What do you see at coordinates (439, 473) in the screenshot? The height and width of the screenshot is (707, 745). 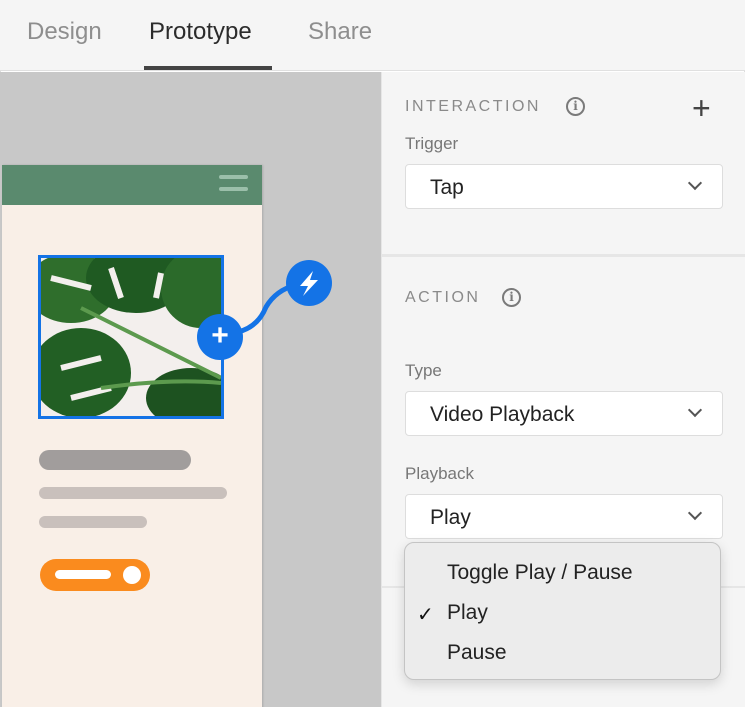 I see `playback-label: Playback` at bounding box center [439, 473].